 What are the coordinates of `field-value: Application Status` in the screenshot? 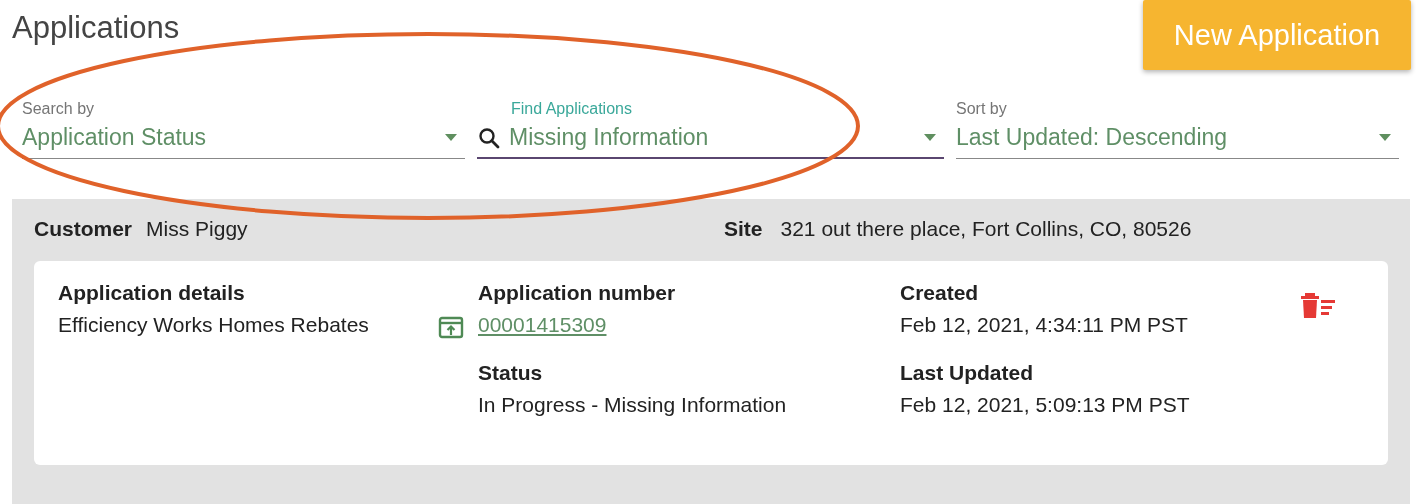 It's located at (115, 137).